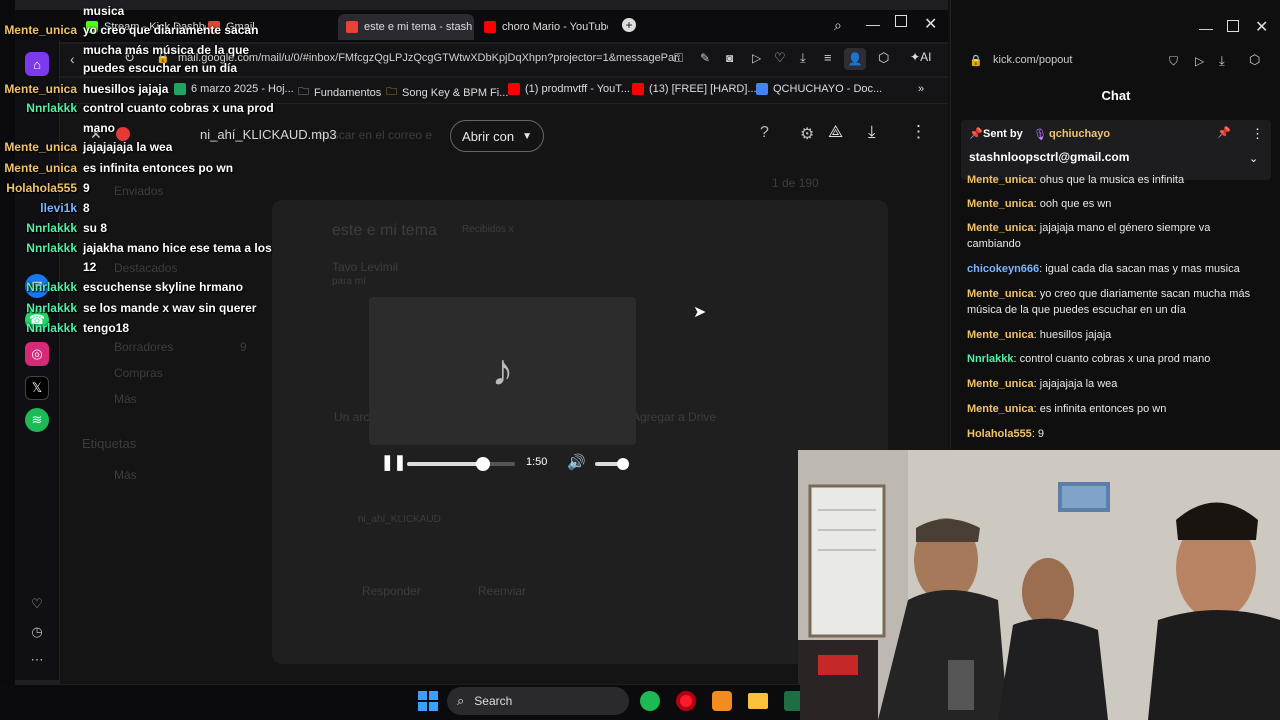 Image resolution: width=1280 pixels, height=720 pixels. I want to click on pause-icon: ❚❚, so click(393, 462).